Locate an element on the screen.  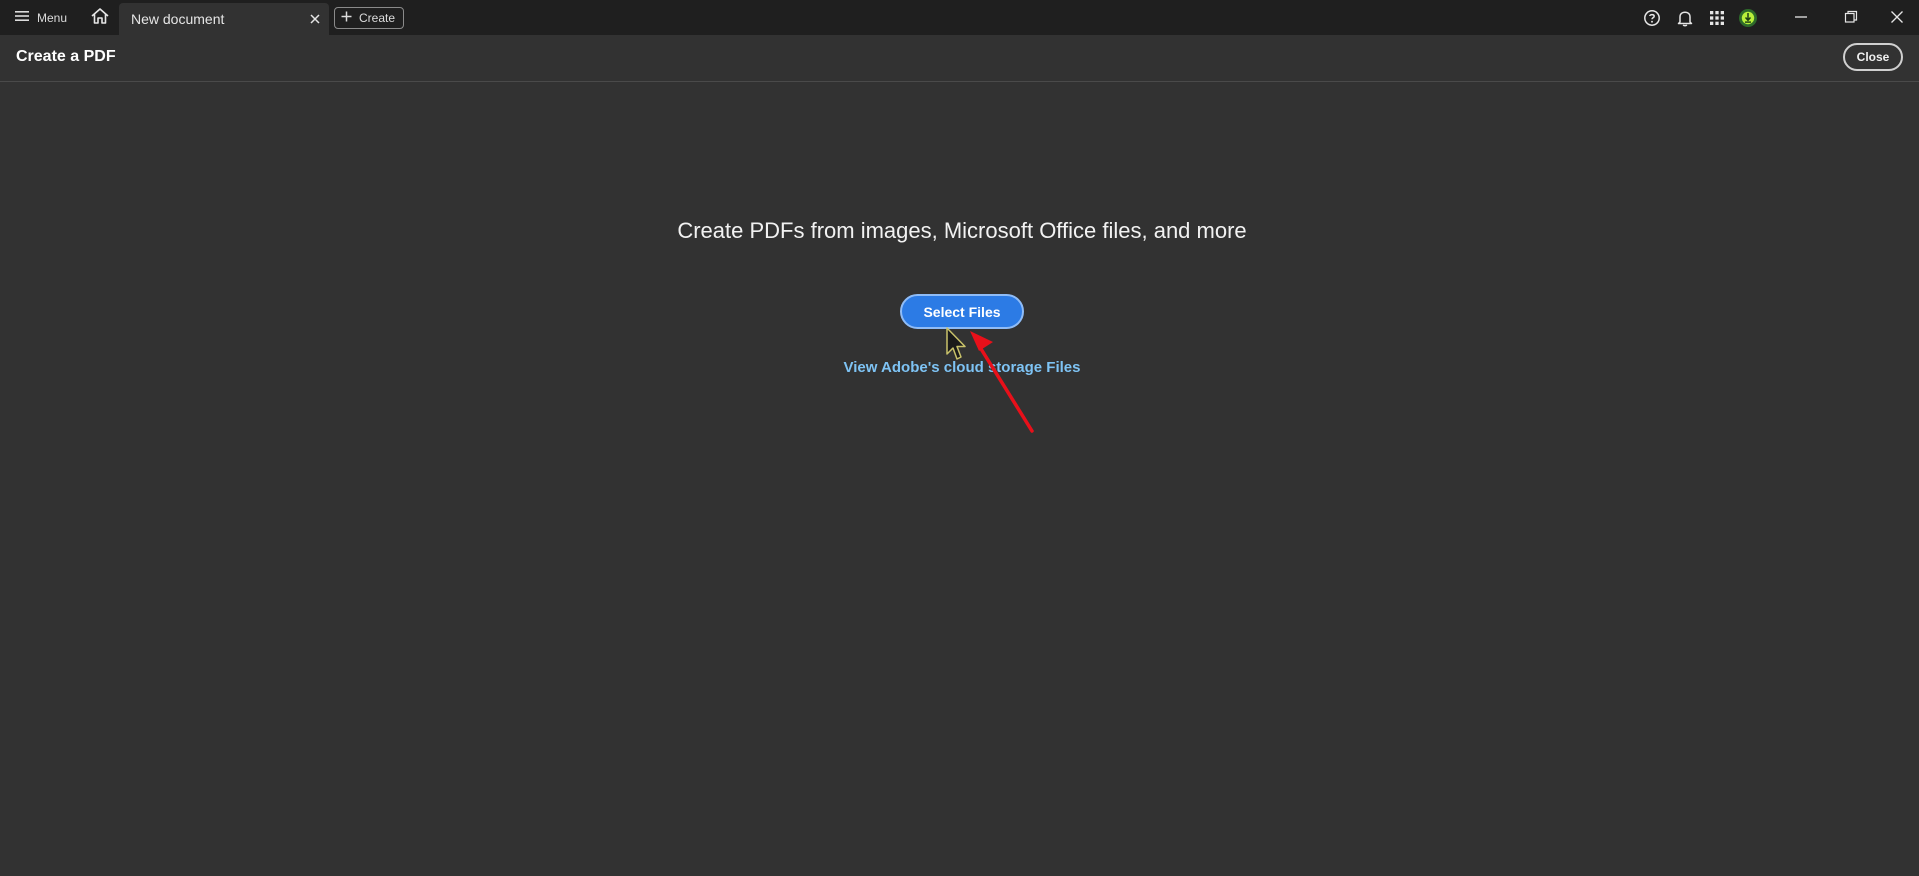
close-icon is located at coordinates (315, 19).